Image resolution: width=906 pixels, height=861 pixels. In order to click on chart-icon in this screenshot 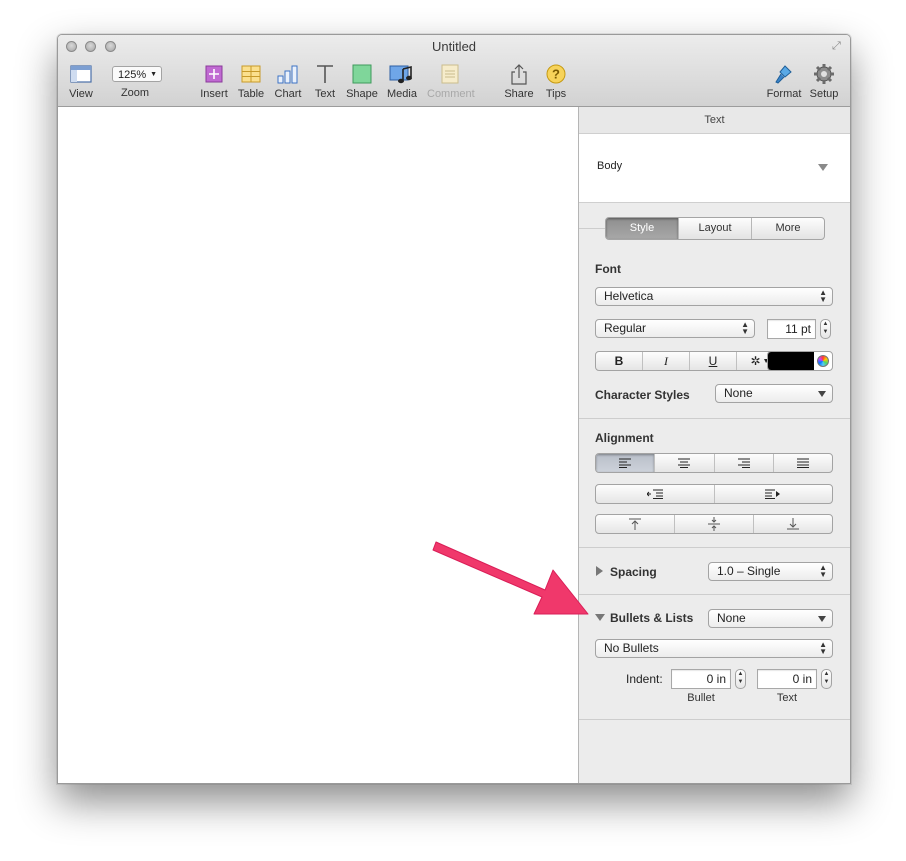, I will do `click(287, 74)`.